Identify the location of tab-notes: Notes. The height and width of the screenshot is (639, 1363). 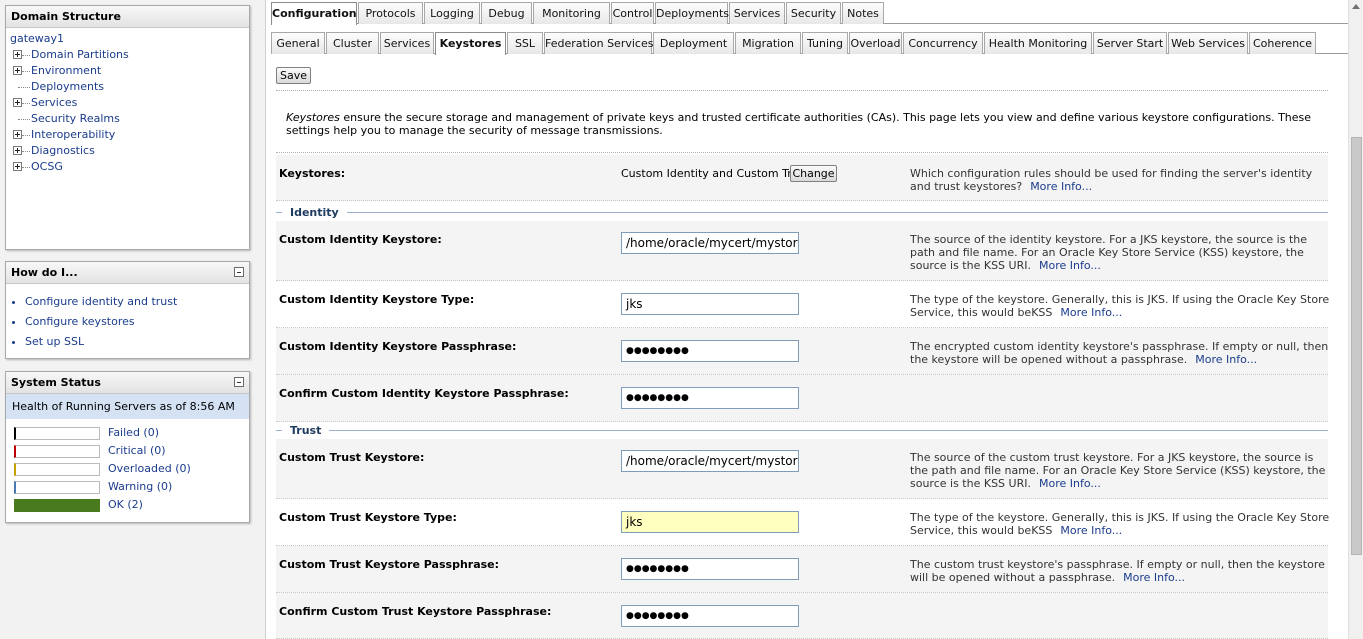
(863, 13).